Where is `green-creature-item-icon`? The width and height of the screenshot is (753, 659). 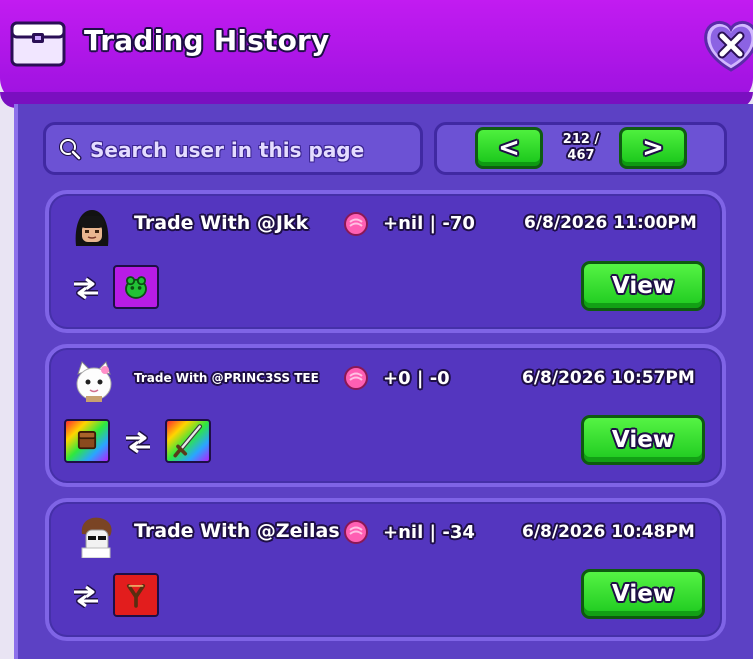
green-creature-item-icon is located at coordinates (136, 287).